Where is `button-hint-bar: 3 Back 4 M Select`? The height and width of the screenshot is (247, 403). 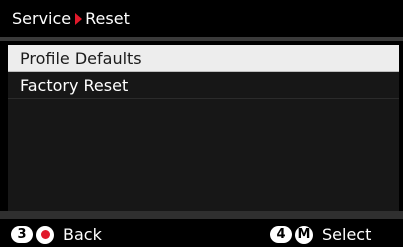 button-hint-bar: 3 Back 4 M Select is located at coordinates (201, 233).